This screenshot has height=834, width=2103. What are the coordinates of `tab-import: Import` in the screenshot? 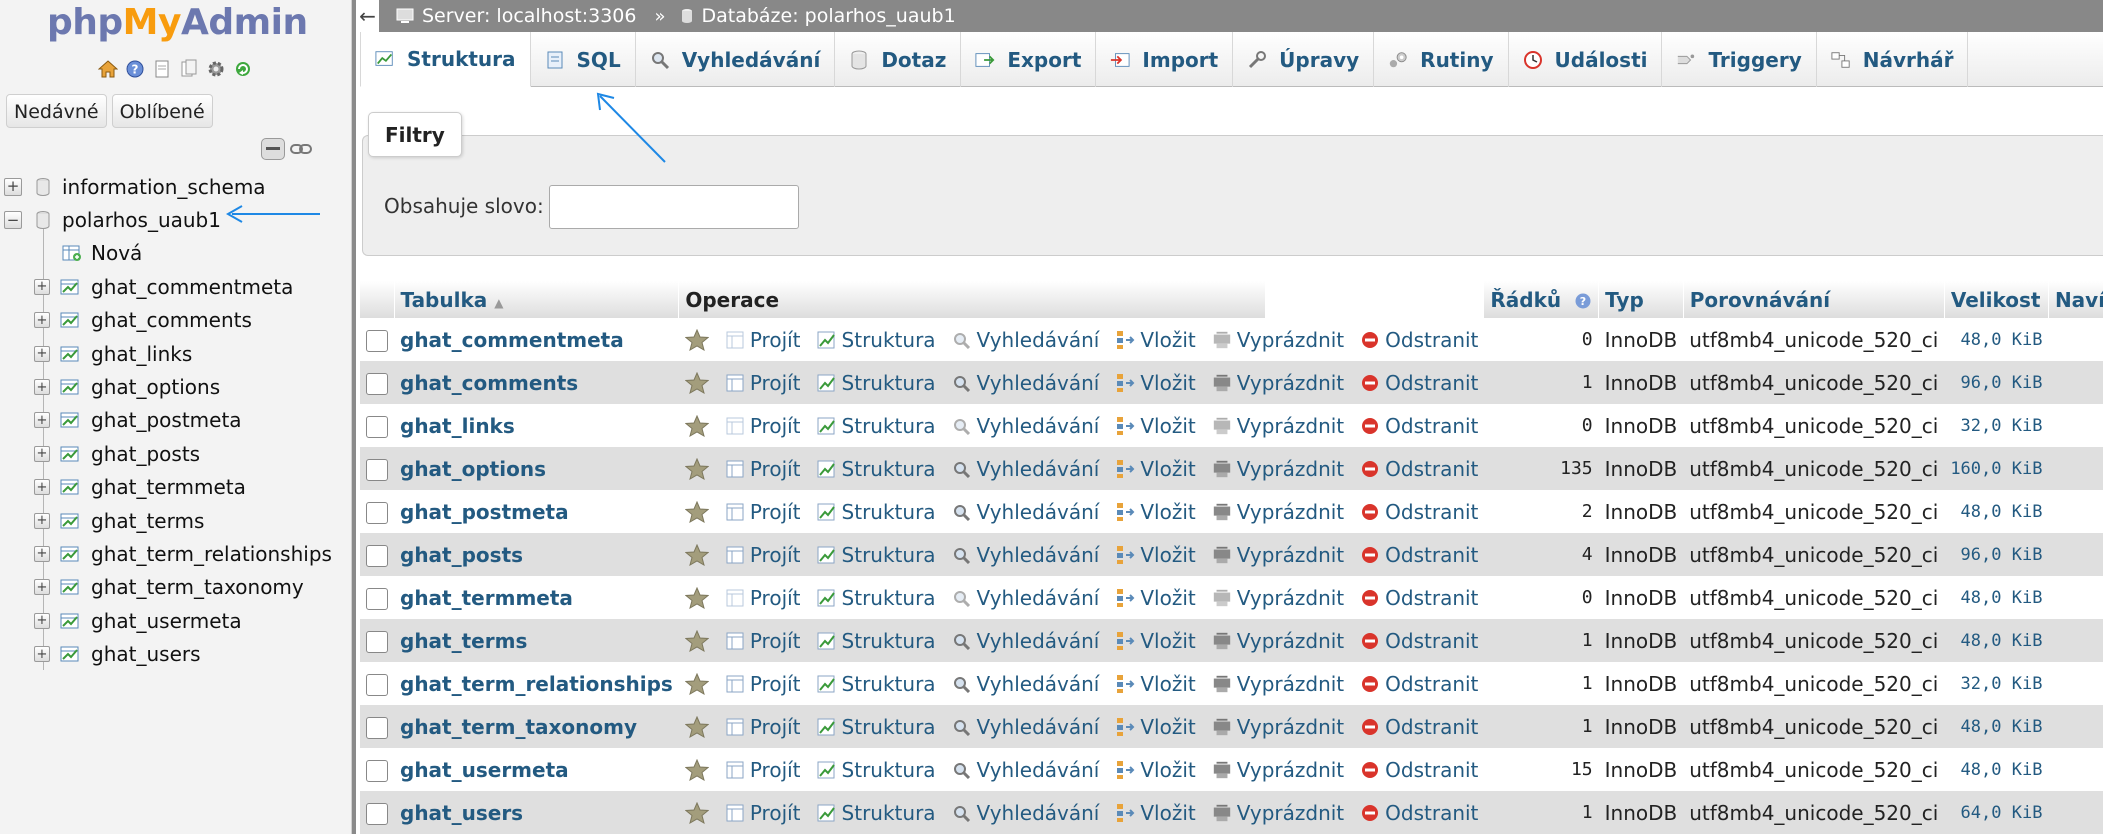 It's located at (1165, 59).